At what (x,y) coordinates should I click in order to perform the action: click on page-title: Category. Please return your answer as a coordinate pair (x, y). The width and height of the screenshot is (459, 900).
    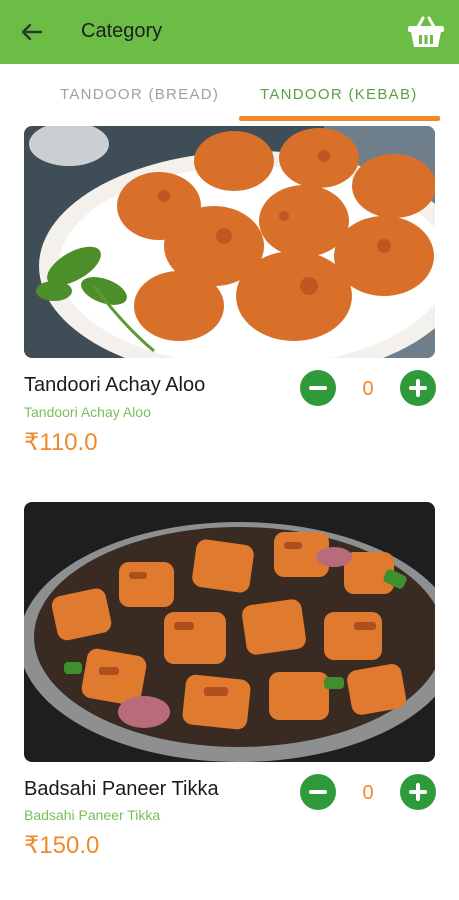
    Looking at the image, I should click on (122, 31).